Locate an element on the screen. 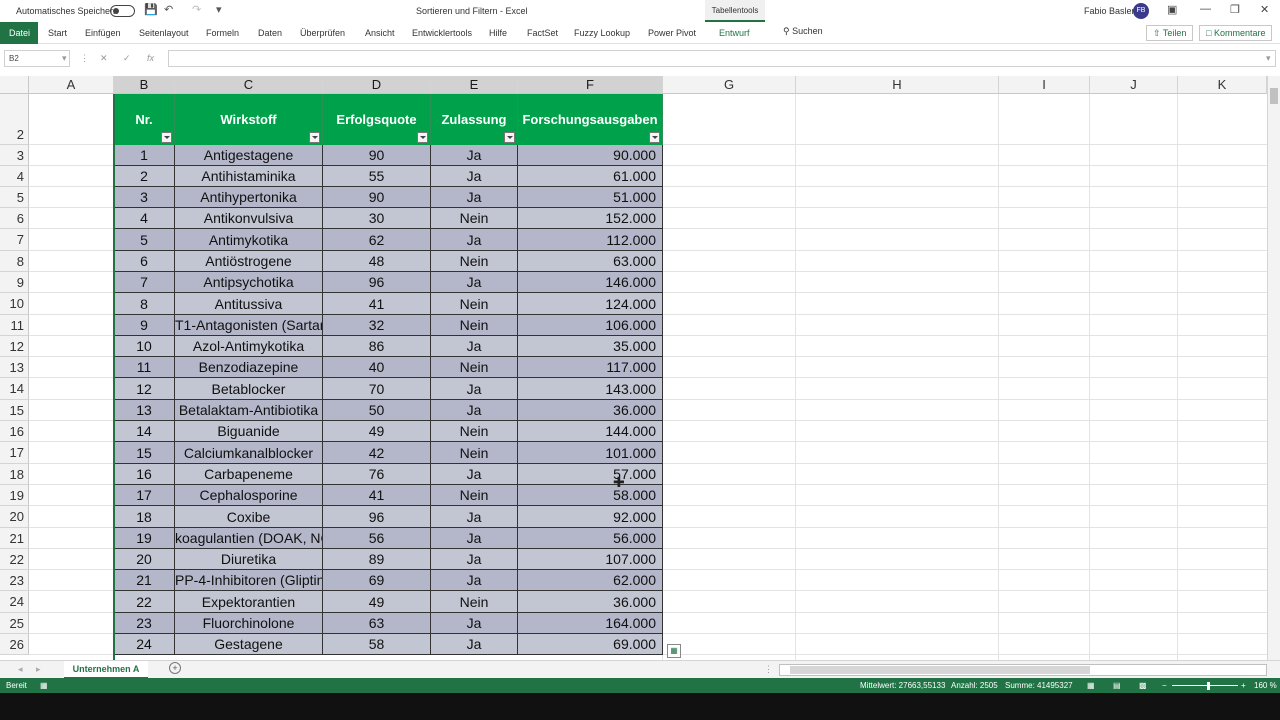 Image resolution: width=1280 pixels, height=720 pixels. row-header-16: 16 is located at coordinates (14, 431).